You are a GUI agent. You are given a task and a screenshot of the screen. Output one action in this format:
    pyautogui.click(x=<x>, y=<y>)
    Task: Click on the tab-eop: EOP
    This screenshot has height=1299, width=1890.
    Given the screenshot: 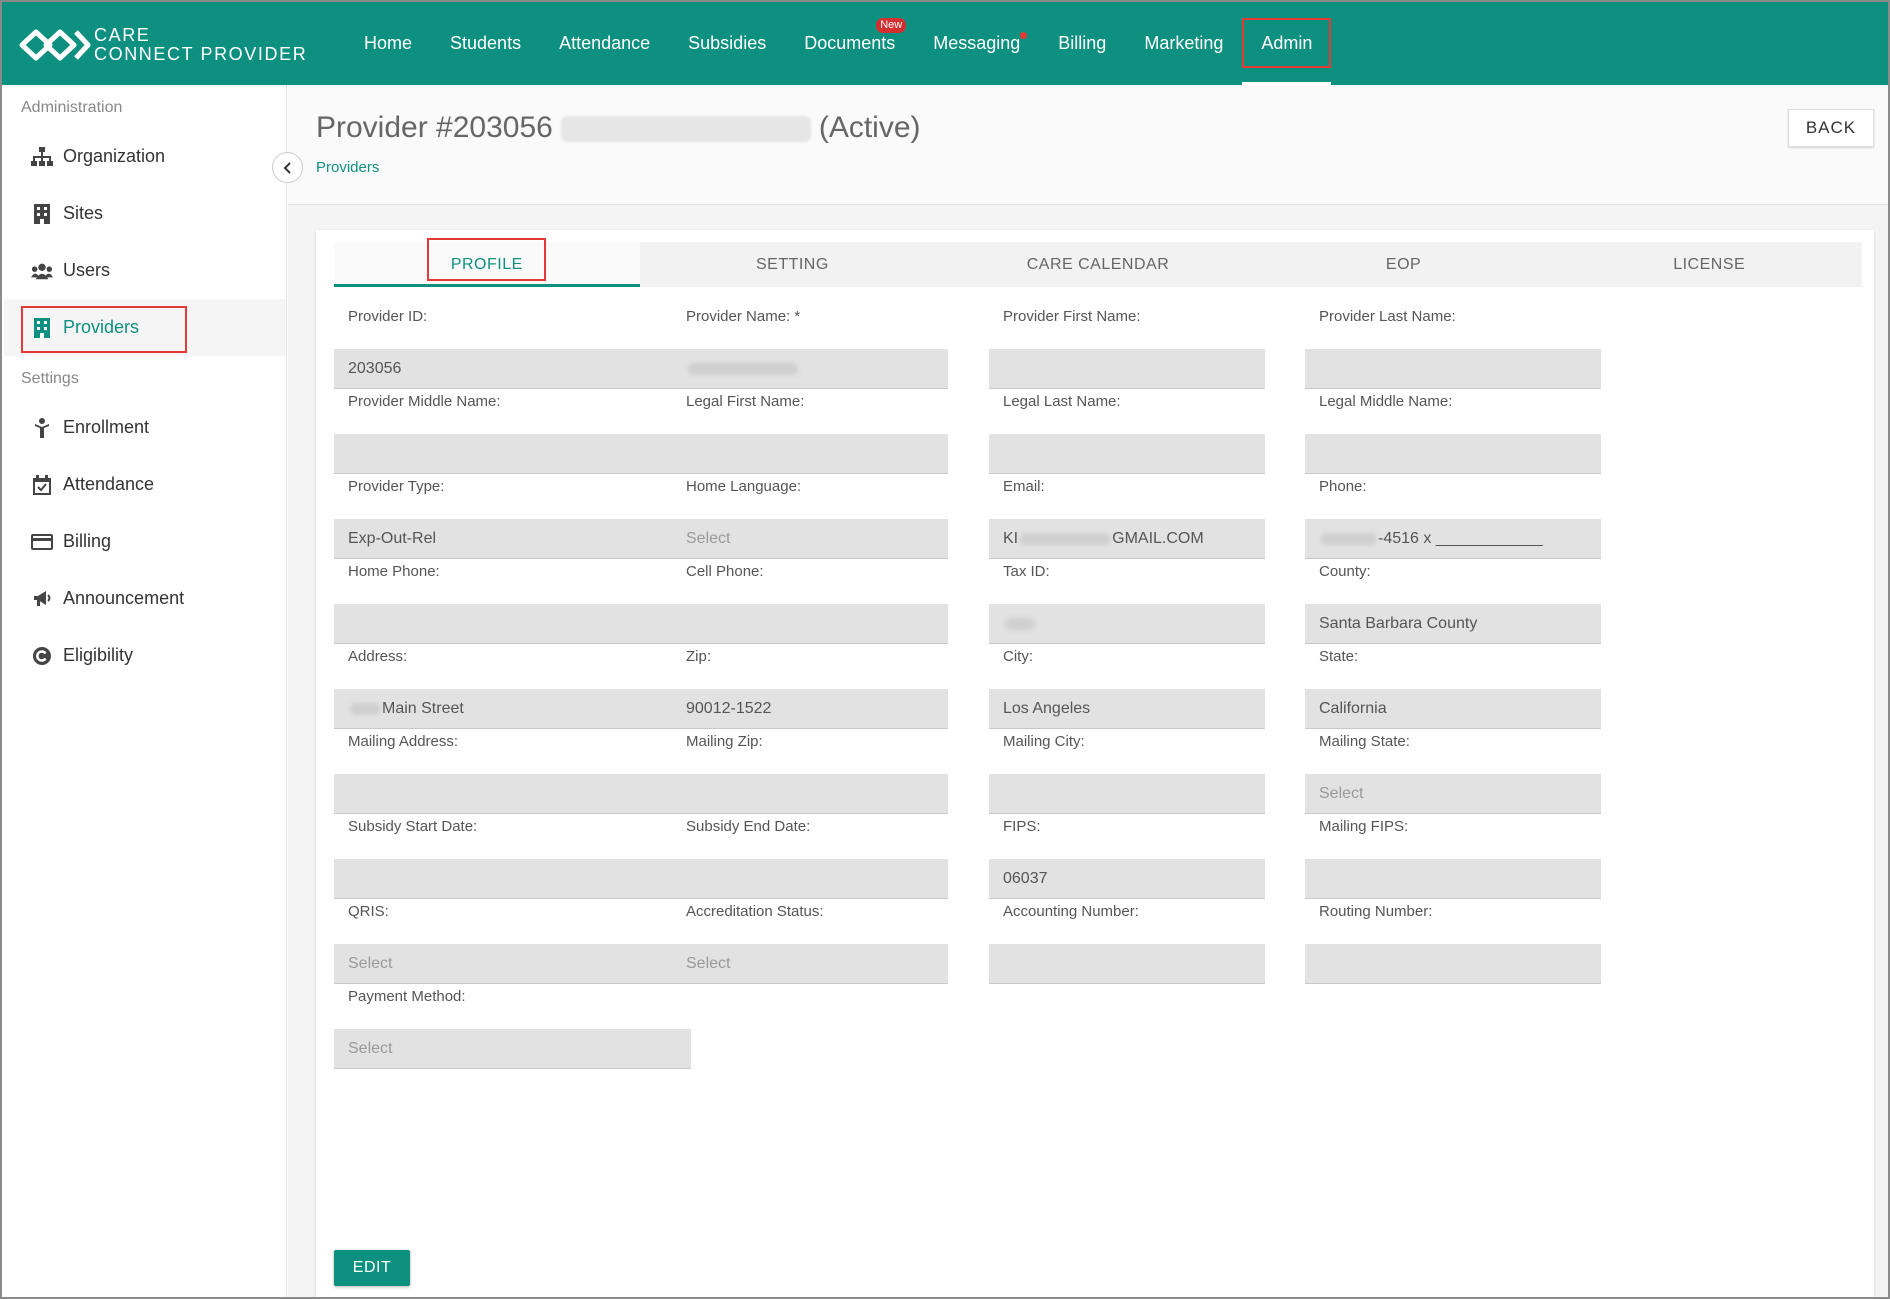 What is the action you would take?
    pyautogui.click(x=1404, y=264)
    